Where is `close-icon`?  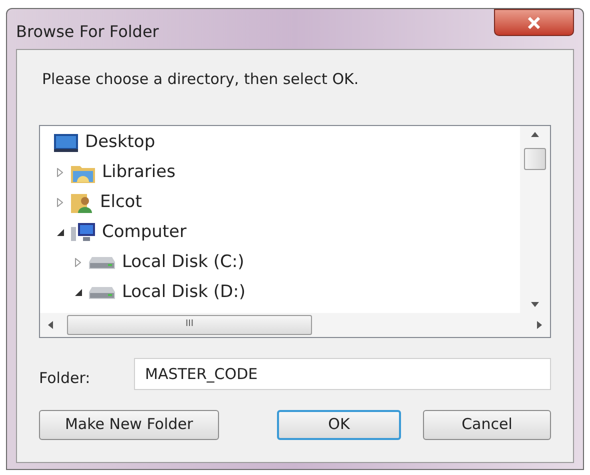
close-icon is located at coordinates (534, 22).